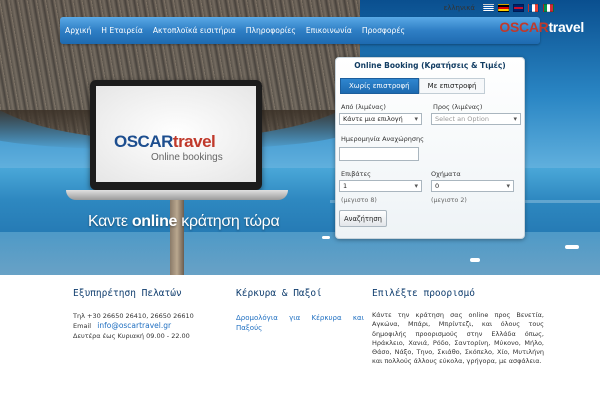  Describe the element at coordinates (533, 8) in the screenshot. I see `flag-fr-icon` at that location.